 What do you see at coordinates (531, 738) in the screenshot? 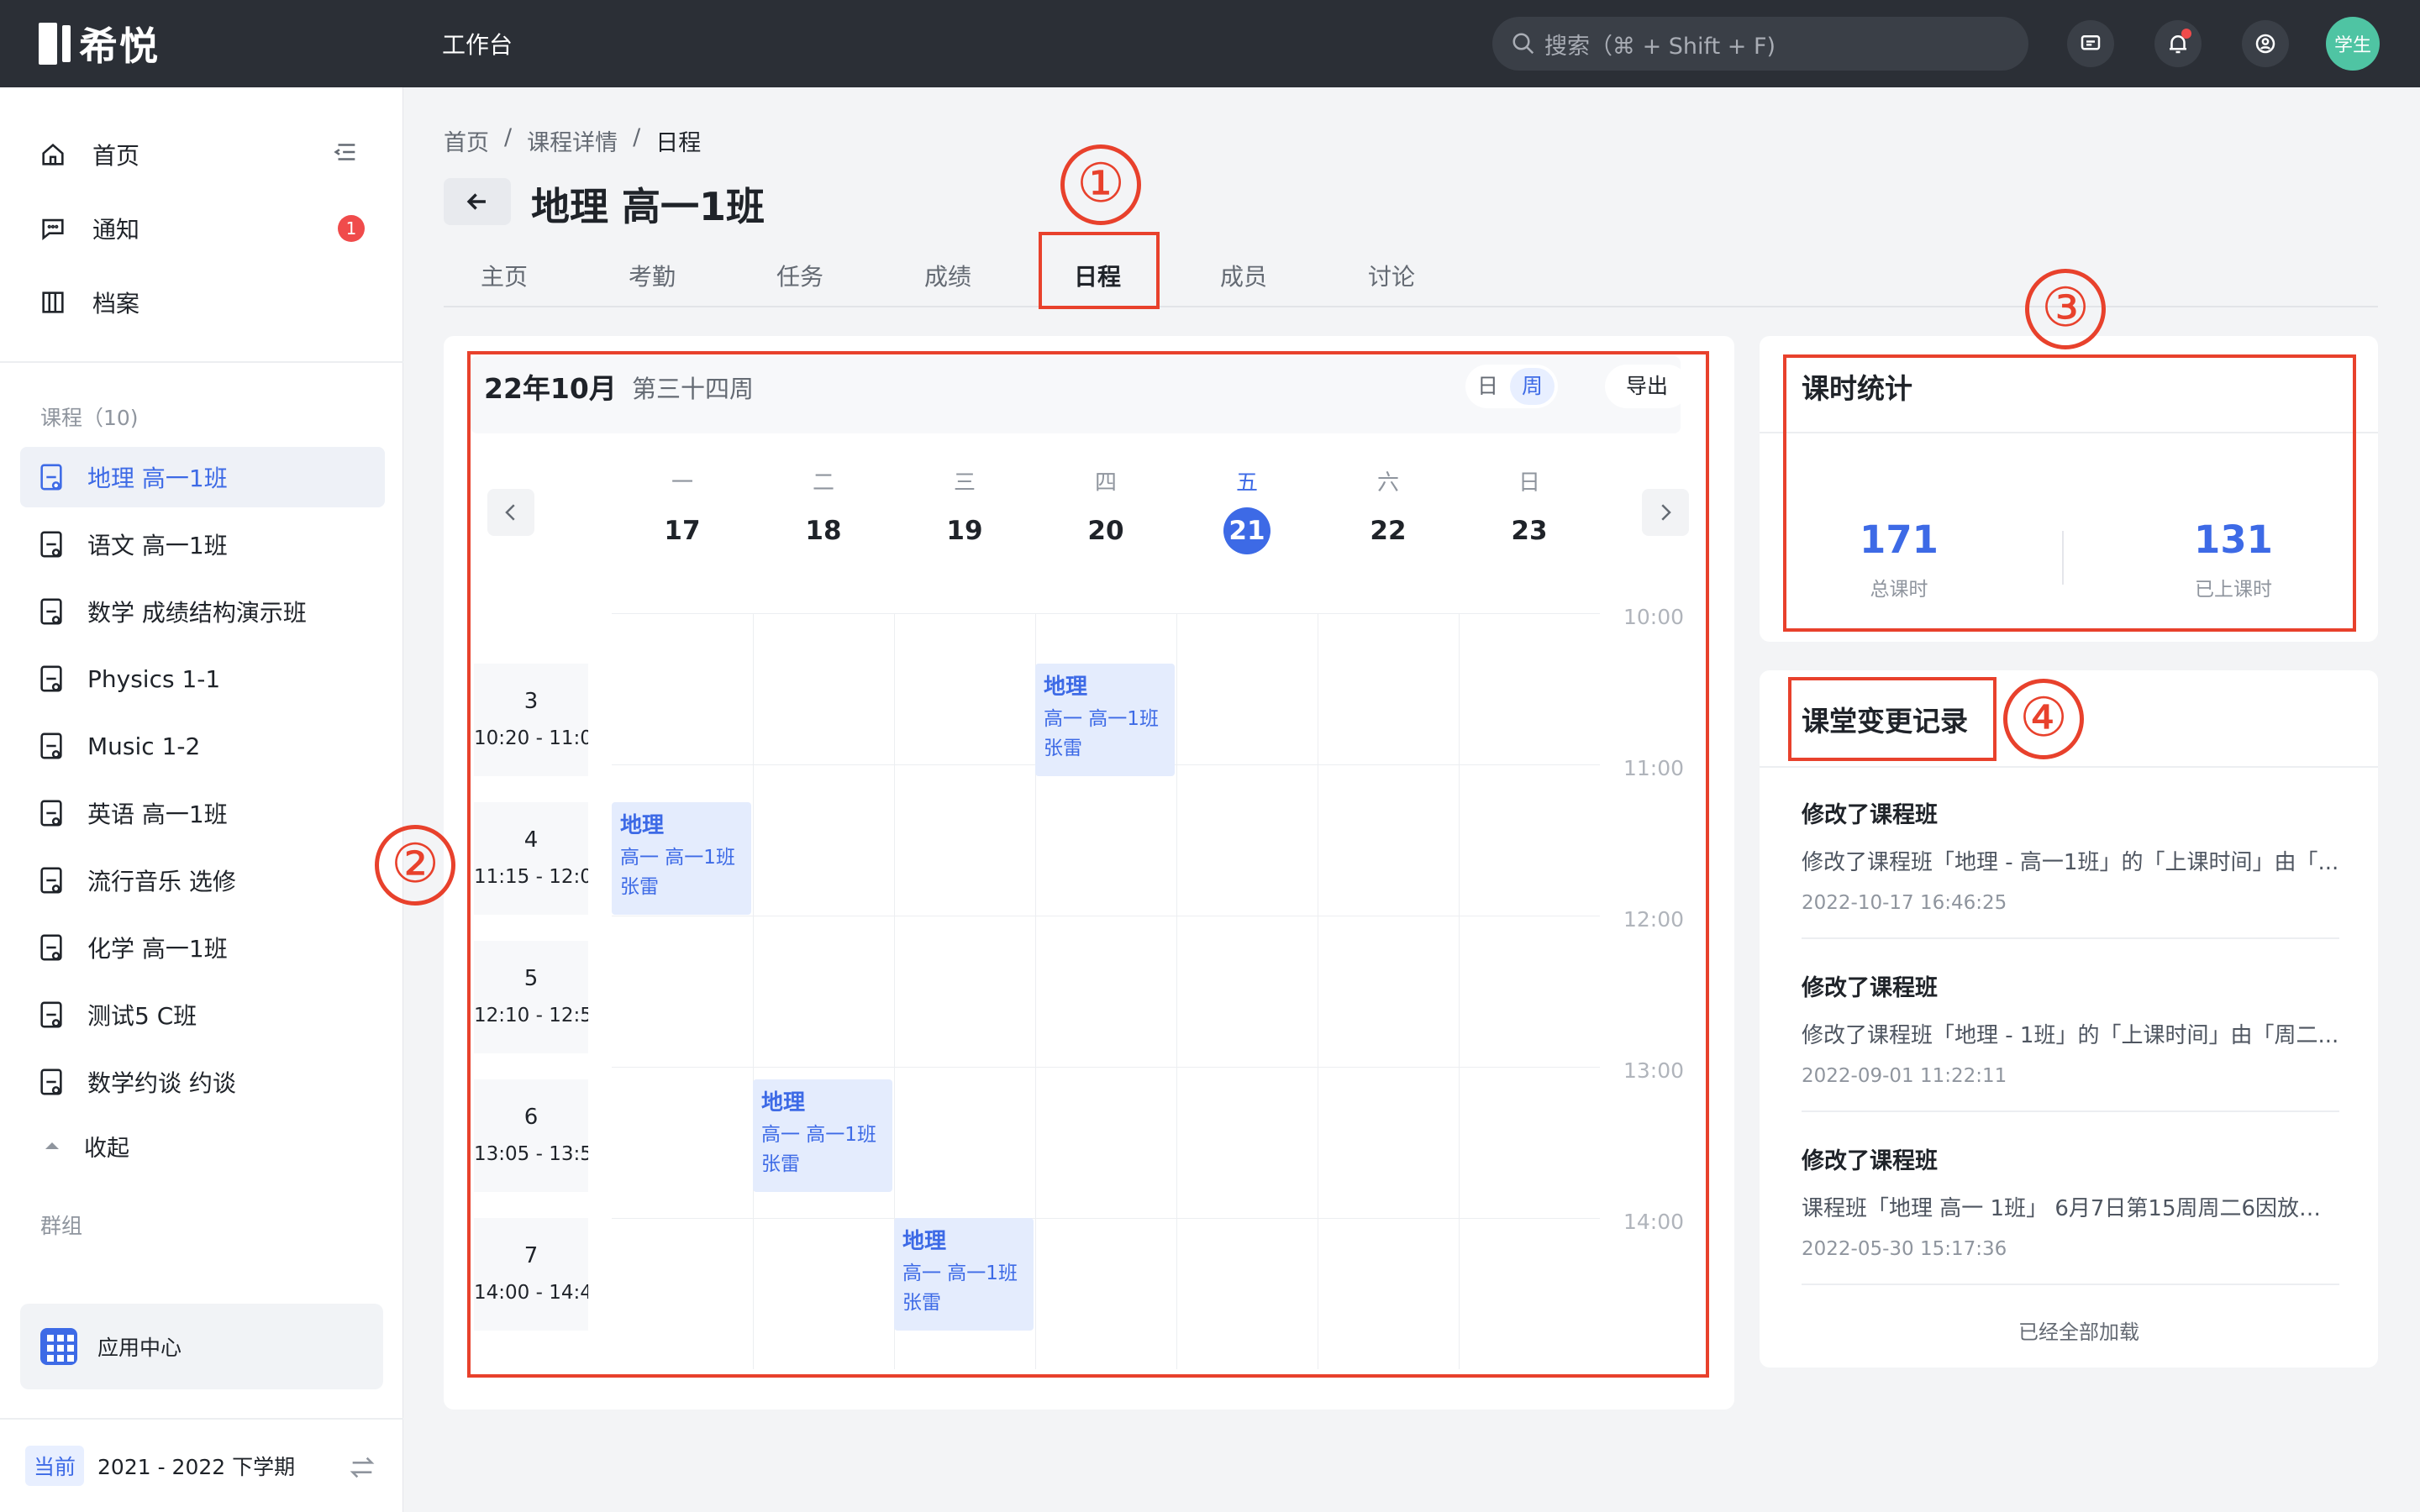
I see `period-time-range: 10:20 - 11:05` at bounding box center [531, 738].